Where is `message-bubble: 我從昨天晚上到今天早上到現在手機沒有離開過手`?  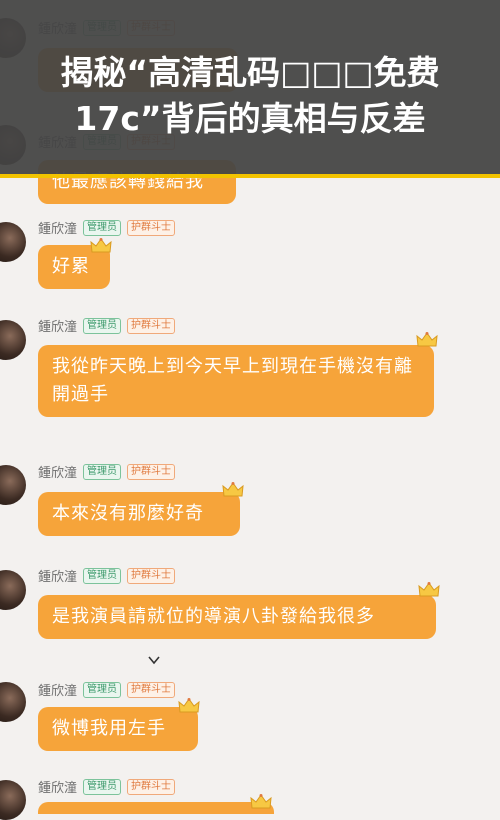
message-bubble: 我從昨天晚上到今天早上到現在手機沒有離開過手 is located at coordinates (236, 381).